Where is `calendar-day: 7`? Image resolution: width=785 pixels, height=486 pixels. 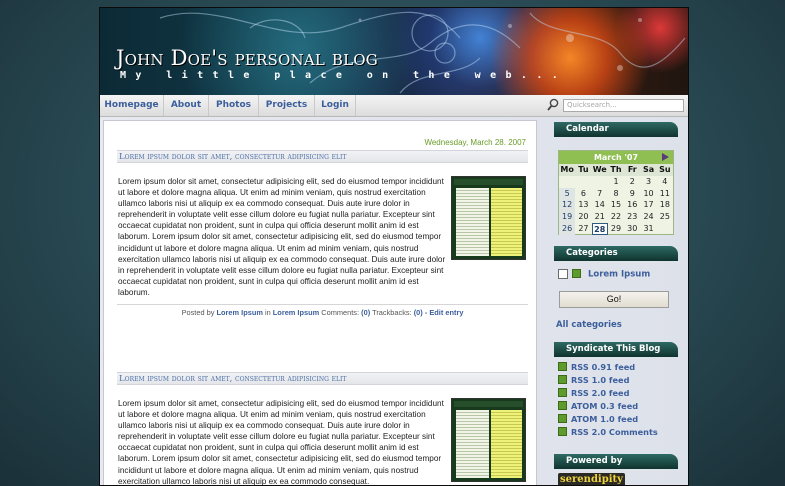
calendar-day: 7 is located at coordinates (600, 194).